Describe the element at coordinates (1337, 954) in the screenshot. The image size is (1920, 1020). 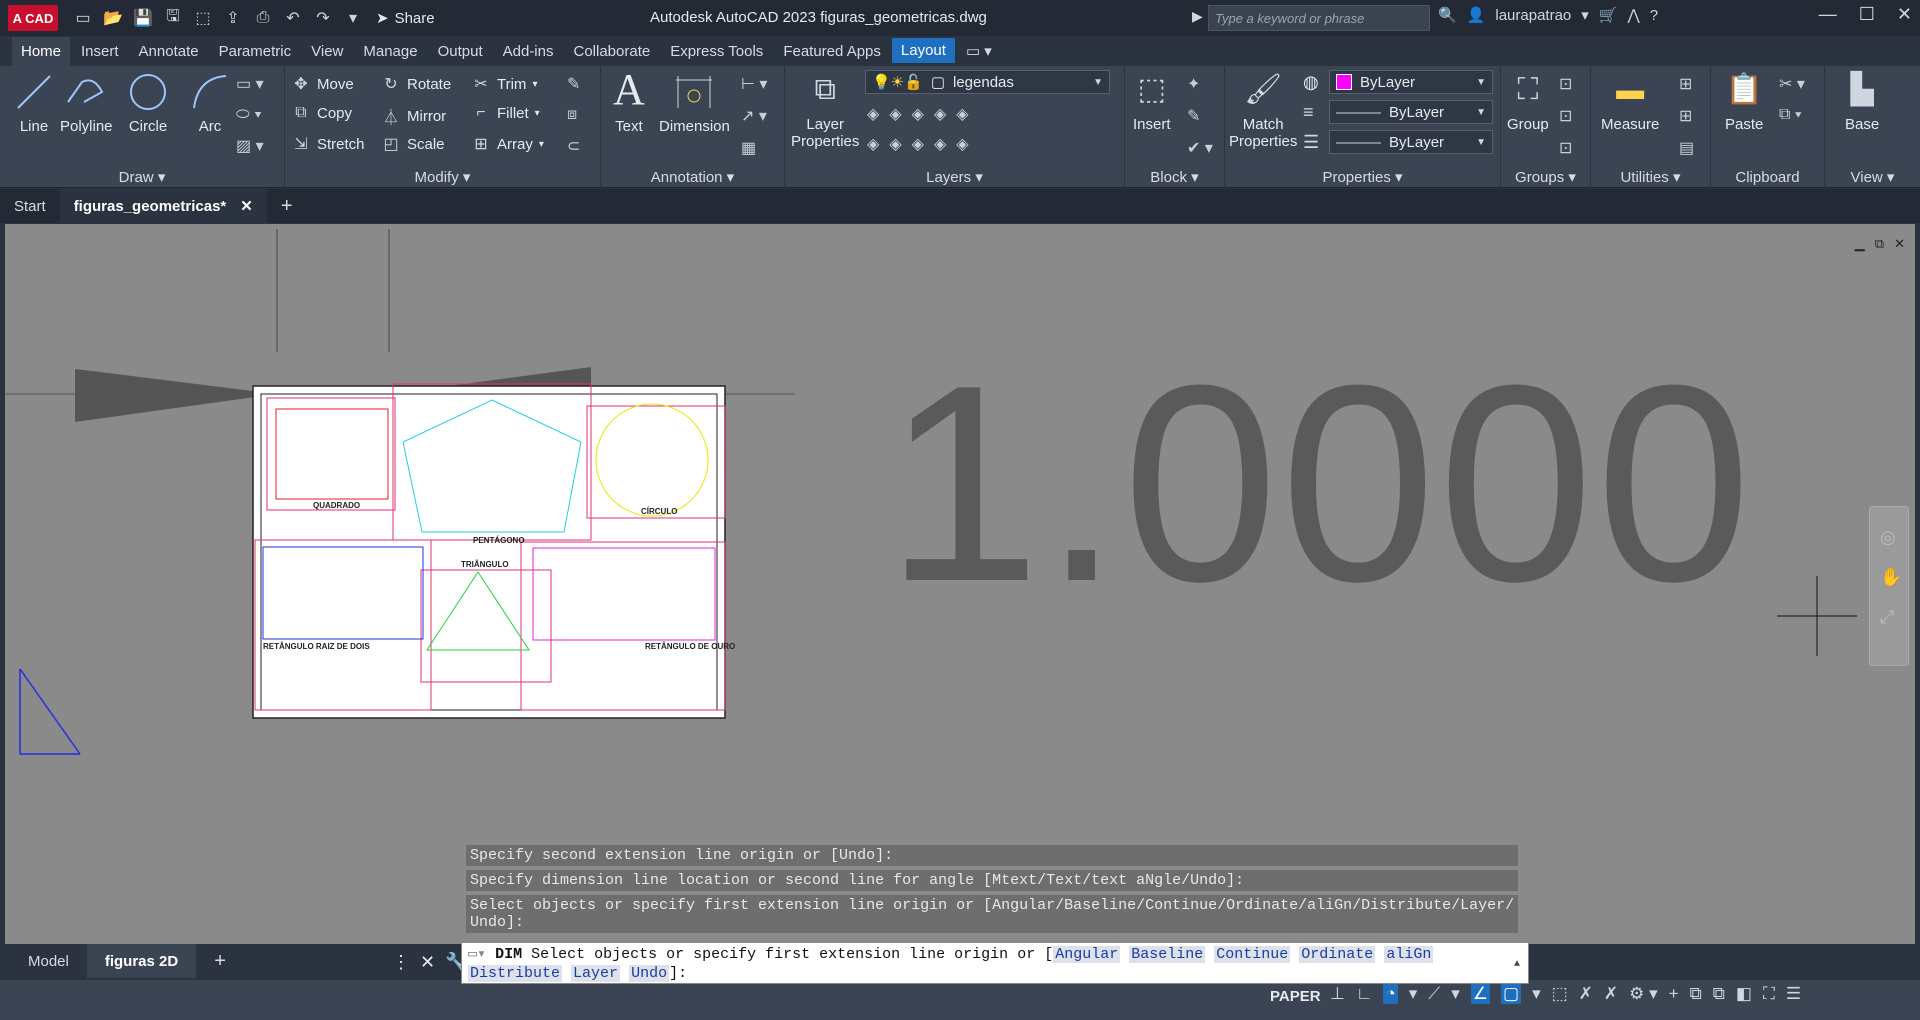
I see `option-ordinate: Ordinate` at that location.